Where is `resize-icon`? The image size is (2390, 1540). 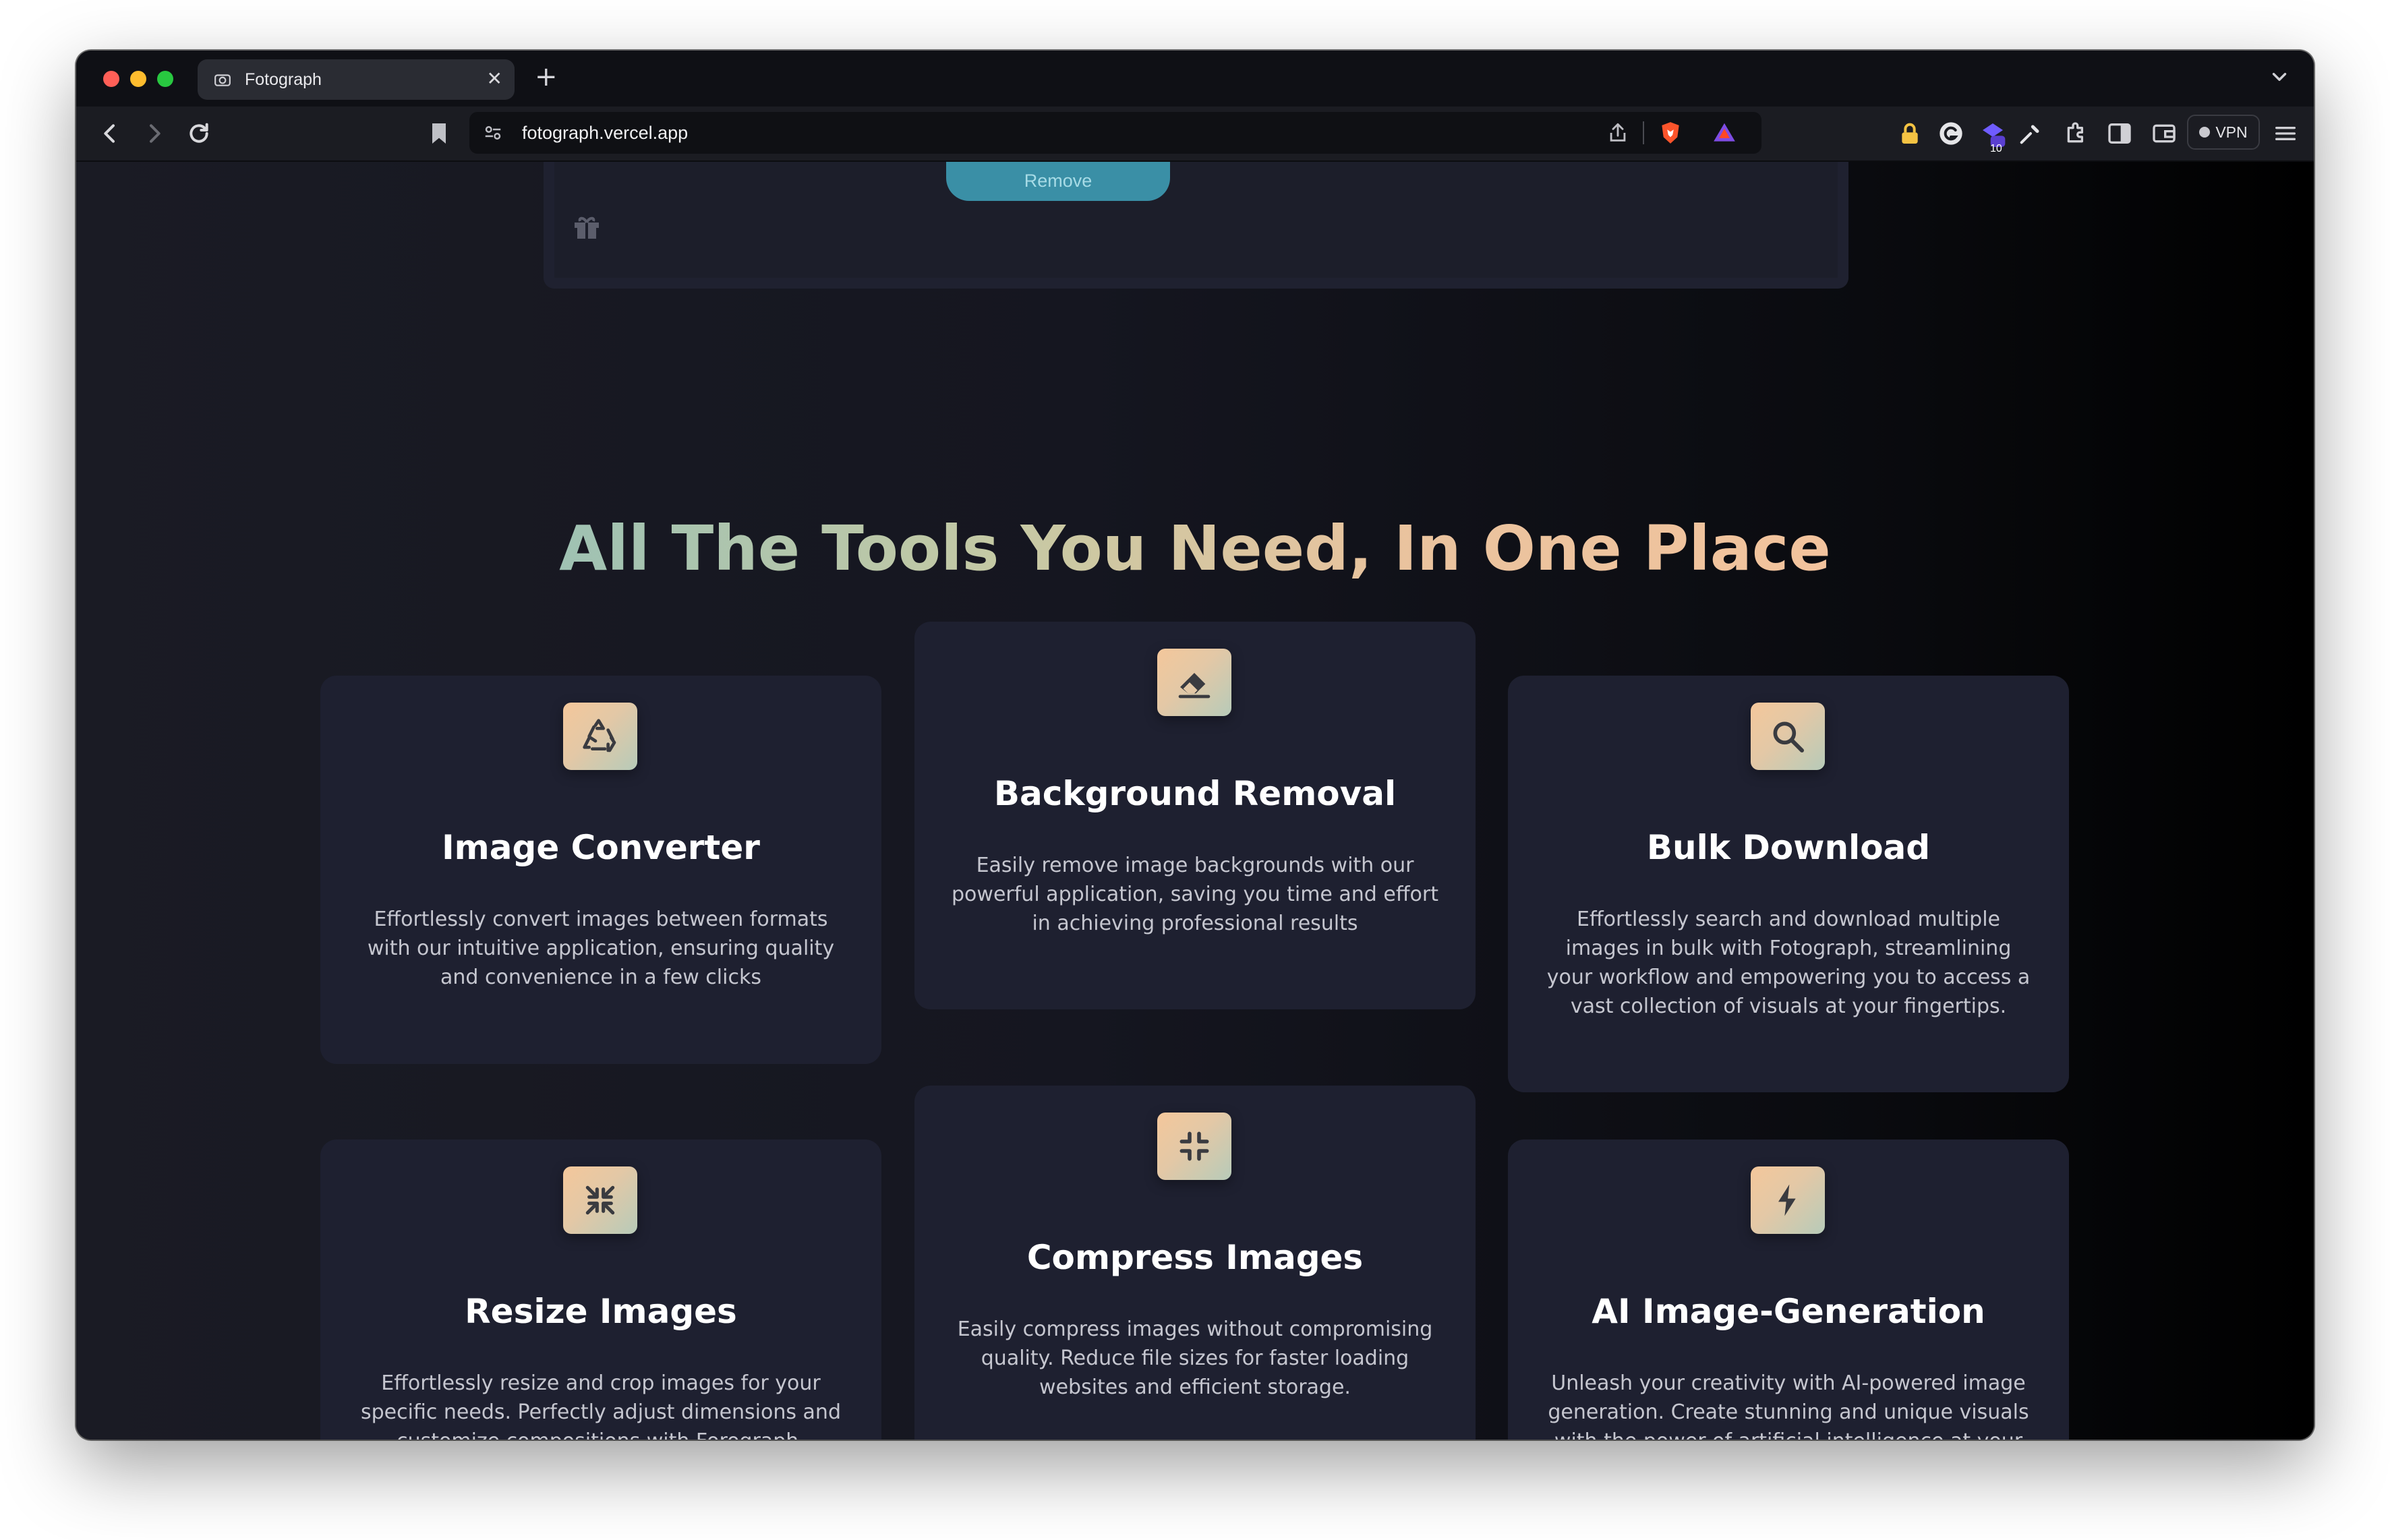
resize-icon is located at coordinates (600, 1200).